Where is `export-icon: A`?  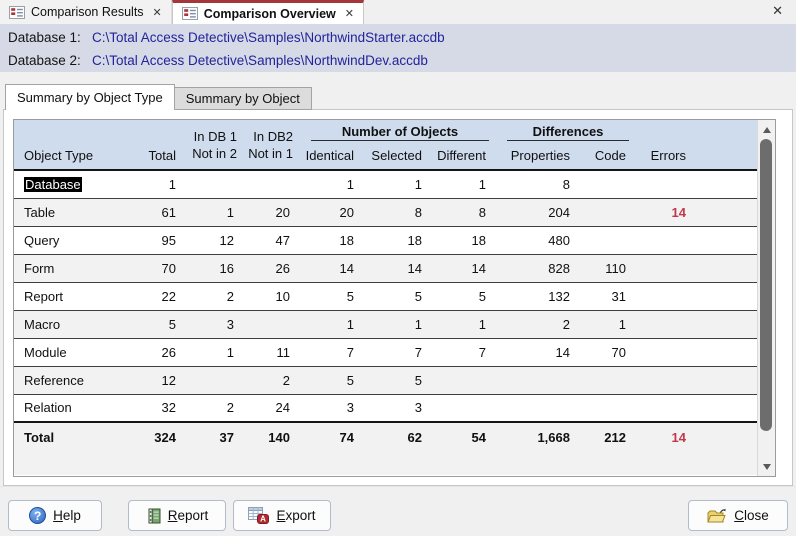
export-icon: A is located at coordinates (259, 515).